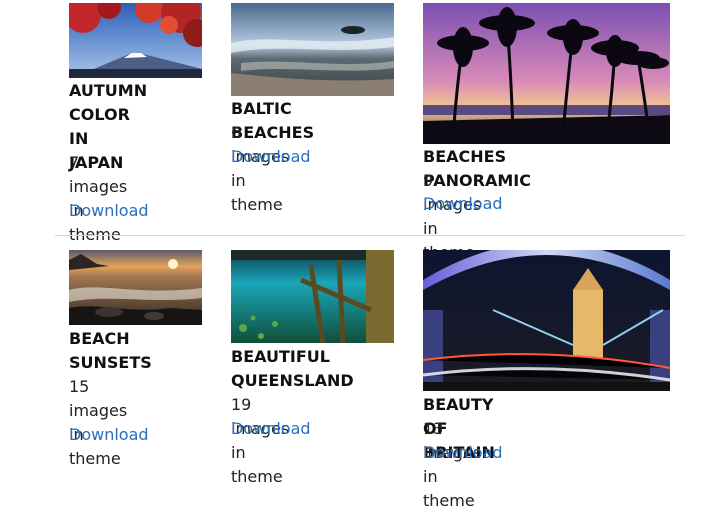 This screenshot has width=720, height=513. Describe the element at coordinates (135, 40) in the screenshot. I see `autumn-japan-thumbnail` at that location.